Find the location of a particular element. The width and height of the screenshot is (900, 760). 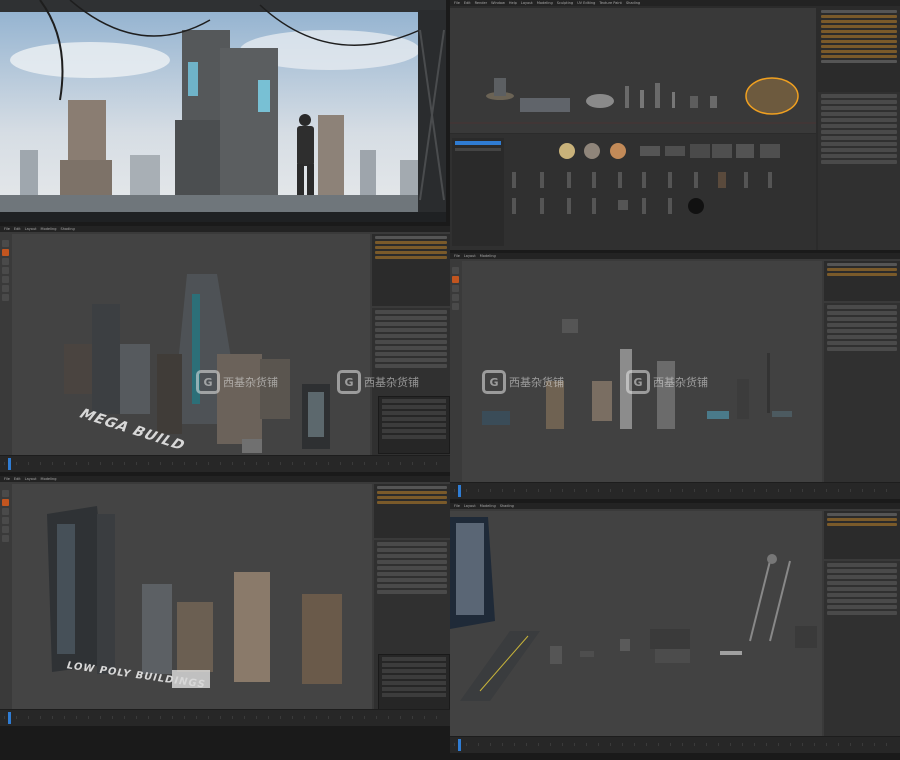

context-menu is located at coordinates (414, 425).